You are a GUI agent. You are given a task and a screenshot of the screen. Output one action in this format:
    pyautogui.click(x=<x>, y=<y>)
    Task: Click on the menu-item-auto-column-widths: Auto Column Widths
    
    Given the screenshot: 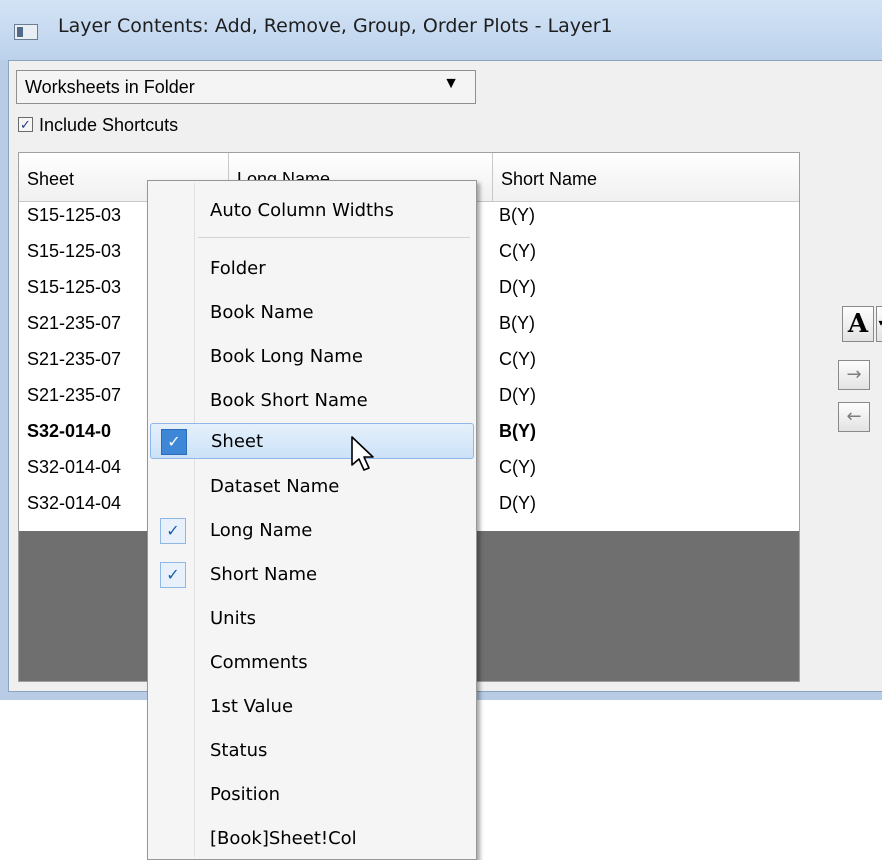 What is the action you would take?
    pyautogui.click(x=312, y=211)
    